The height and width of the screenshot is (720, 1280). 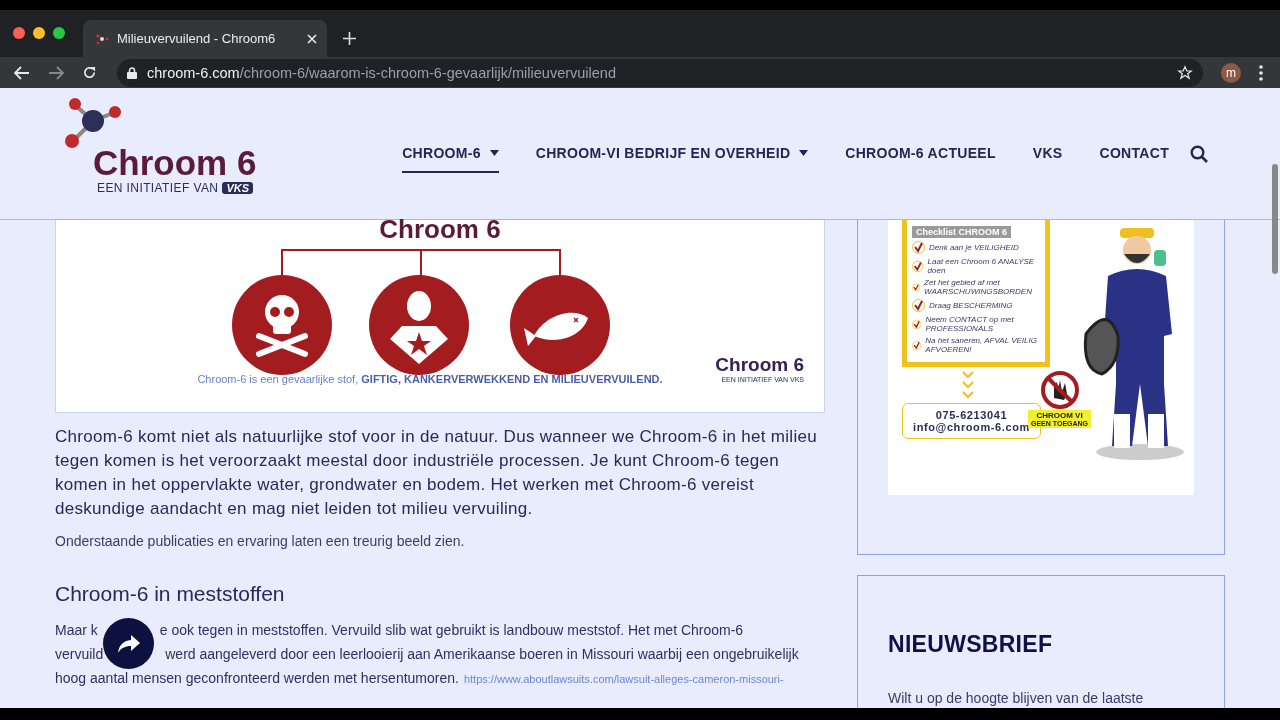 What do you see at coordinates (19, 33) in the screenshot?
I see `close-window-icon` at bounding box center [19, 33].